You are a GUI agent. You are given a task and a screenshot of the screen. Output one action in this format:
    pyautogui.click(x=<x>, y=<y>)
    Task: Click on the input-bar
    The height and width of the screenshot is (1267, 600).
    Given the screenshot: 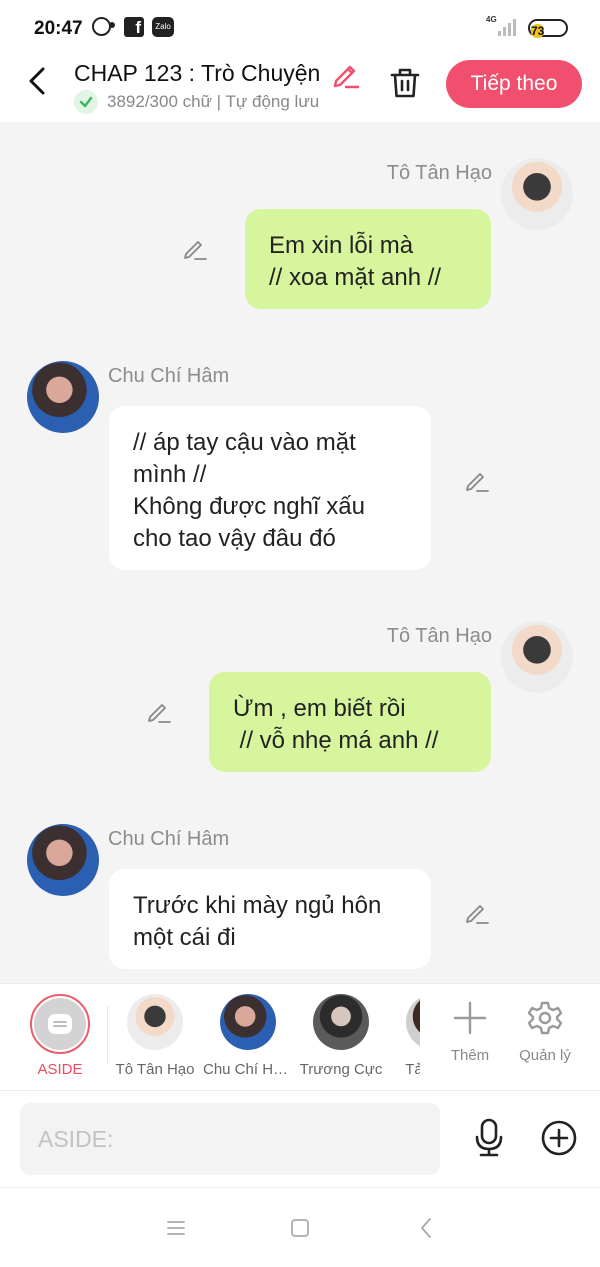 What is the action you would take?
    pyautogui.click(x=300, y=1139)
    